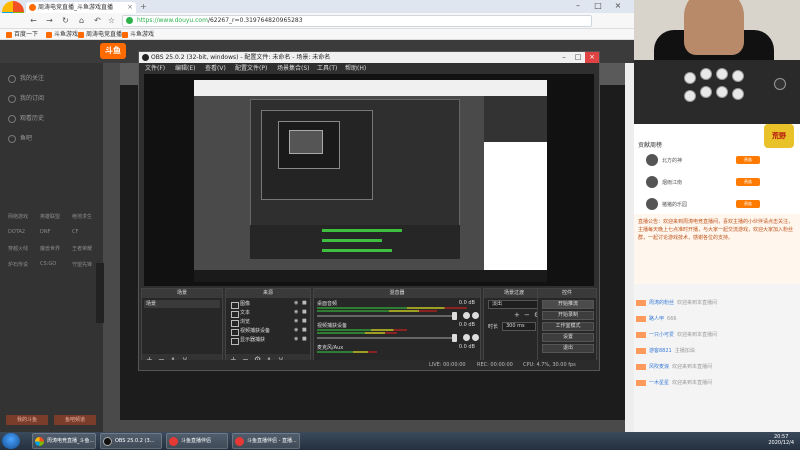 The image size is (800, 450). What do you see at coordinates (568, 315) in the screenshot?
I see `start-recording-button: 开始录制` at bounding box center [568, 315].